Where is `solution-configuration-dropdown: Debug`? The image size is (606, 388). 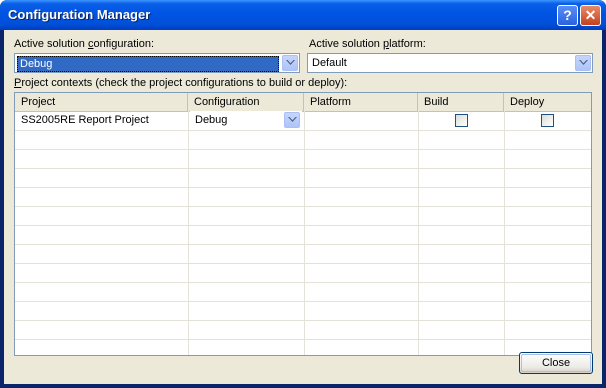 solution-configuration-dropdown: Debug is located at coordinates (157, 63).